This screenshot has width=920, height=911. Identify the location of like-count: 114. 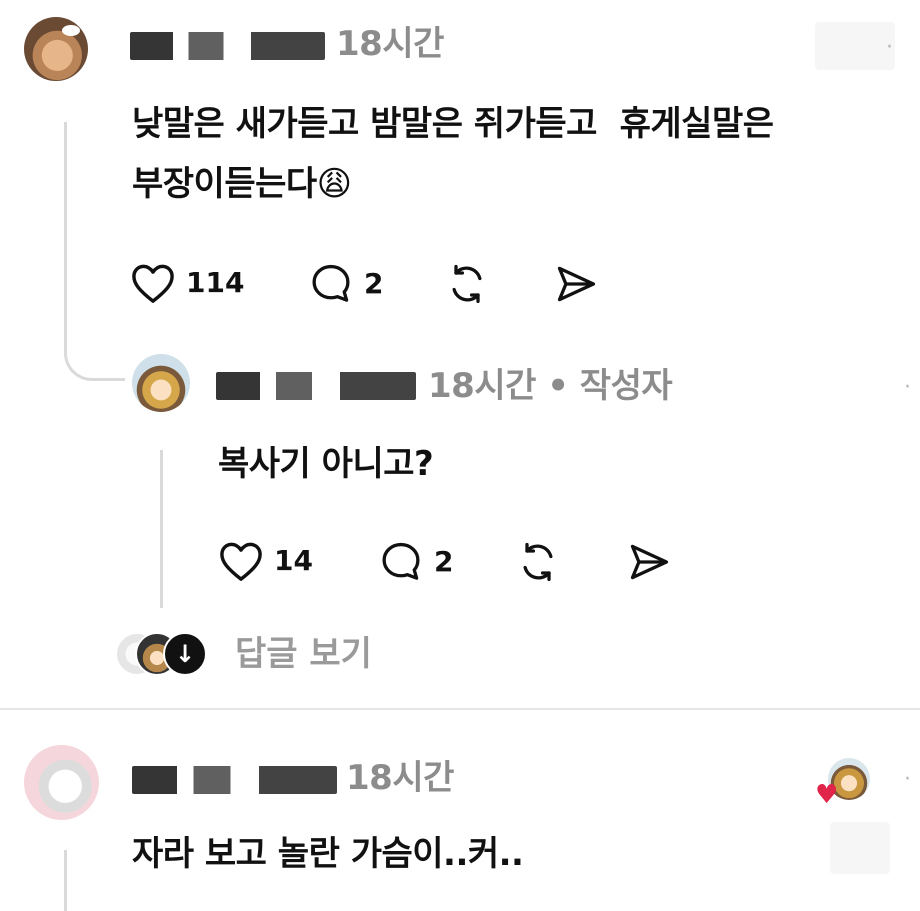
(215, 282).